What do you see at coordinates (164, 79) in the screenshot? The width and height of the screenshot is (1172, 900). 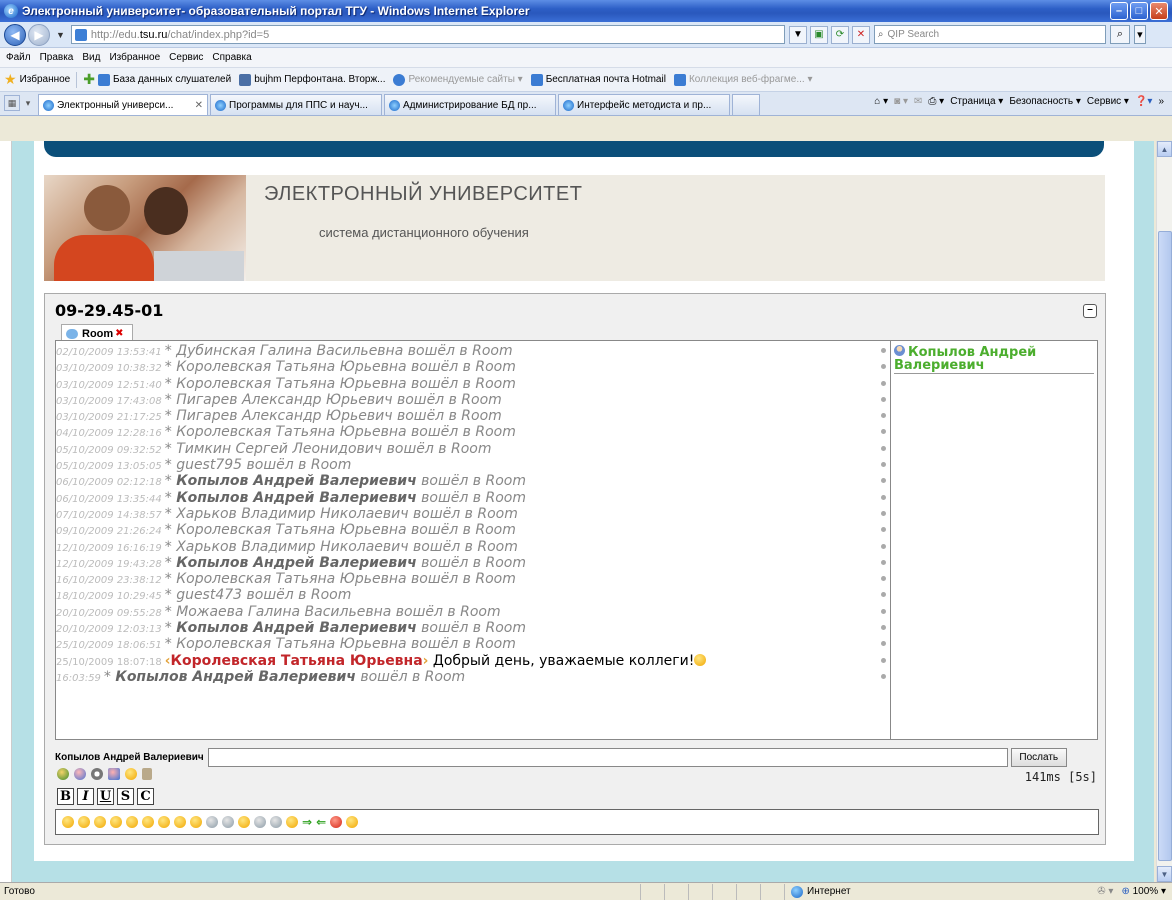 I see `fav-item-listeners-db: База данных слушателей` at bounding box center [164, 79].